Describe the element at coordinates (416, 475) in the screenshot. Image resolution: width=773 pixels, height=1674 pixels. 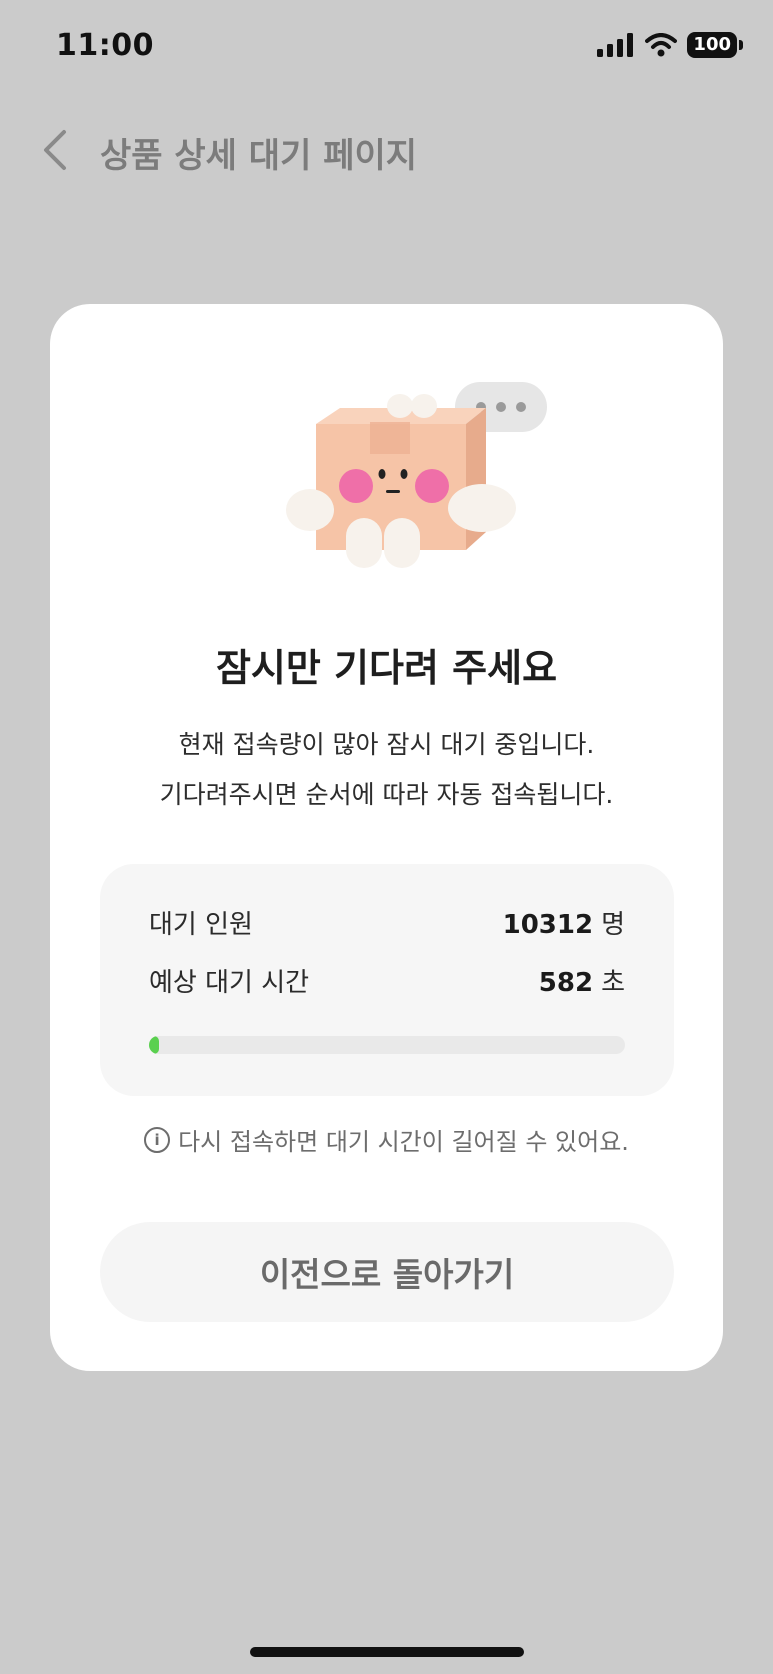
I see `box-character-illustration` at that location.